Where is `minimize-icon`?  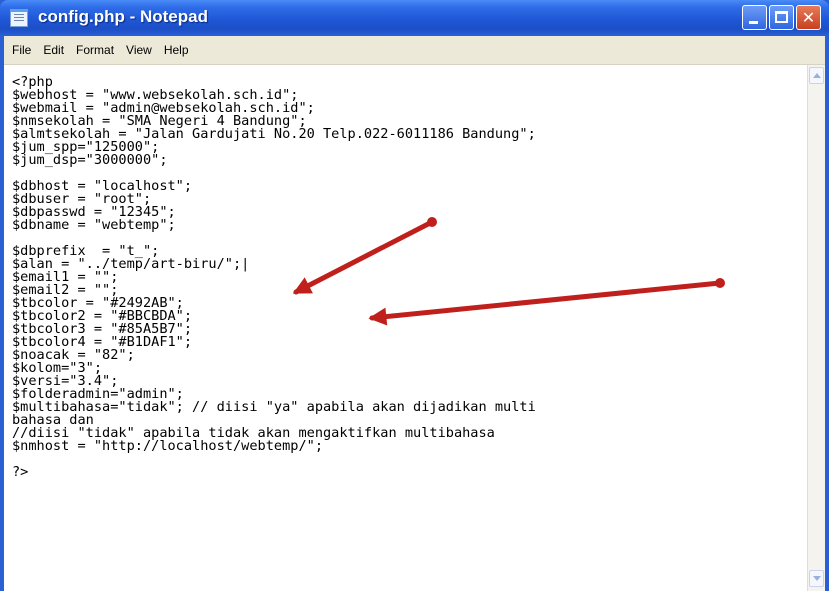 minimize-icon is located at coordinates (753, 22).